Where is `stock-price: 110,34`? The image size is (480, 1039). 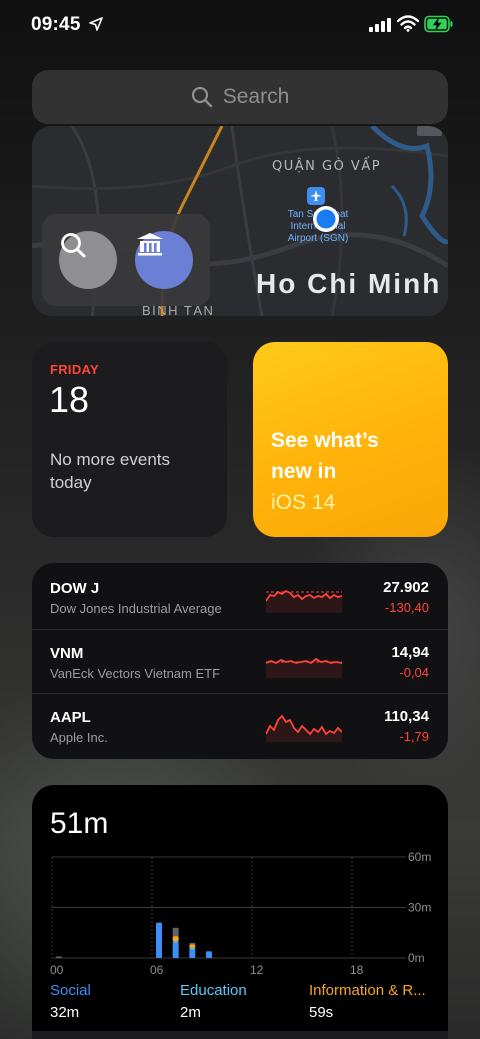
stock-price: 110,34 is located at coordinates (406, 716).